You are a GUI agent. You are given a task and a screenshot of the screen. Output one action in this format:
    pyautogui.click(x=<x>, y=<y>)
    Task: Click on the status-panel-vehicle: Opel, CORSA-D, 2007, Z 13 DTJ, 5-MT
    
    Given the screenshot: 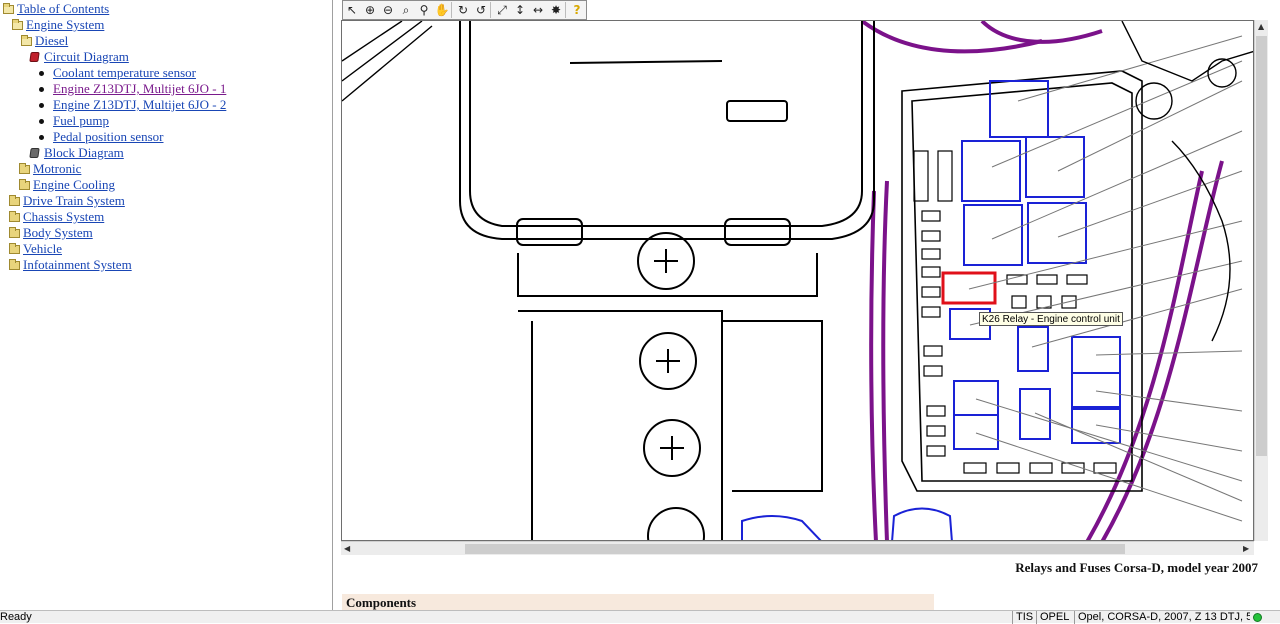 What is the action you would take?
    pyautogui.click(x=1162, y=617)
    